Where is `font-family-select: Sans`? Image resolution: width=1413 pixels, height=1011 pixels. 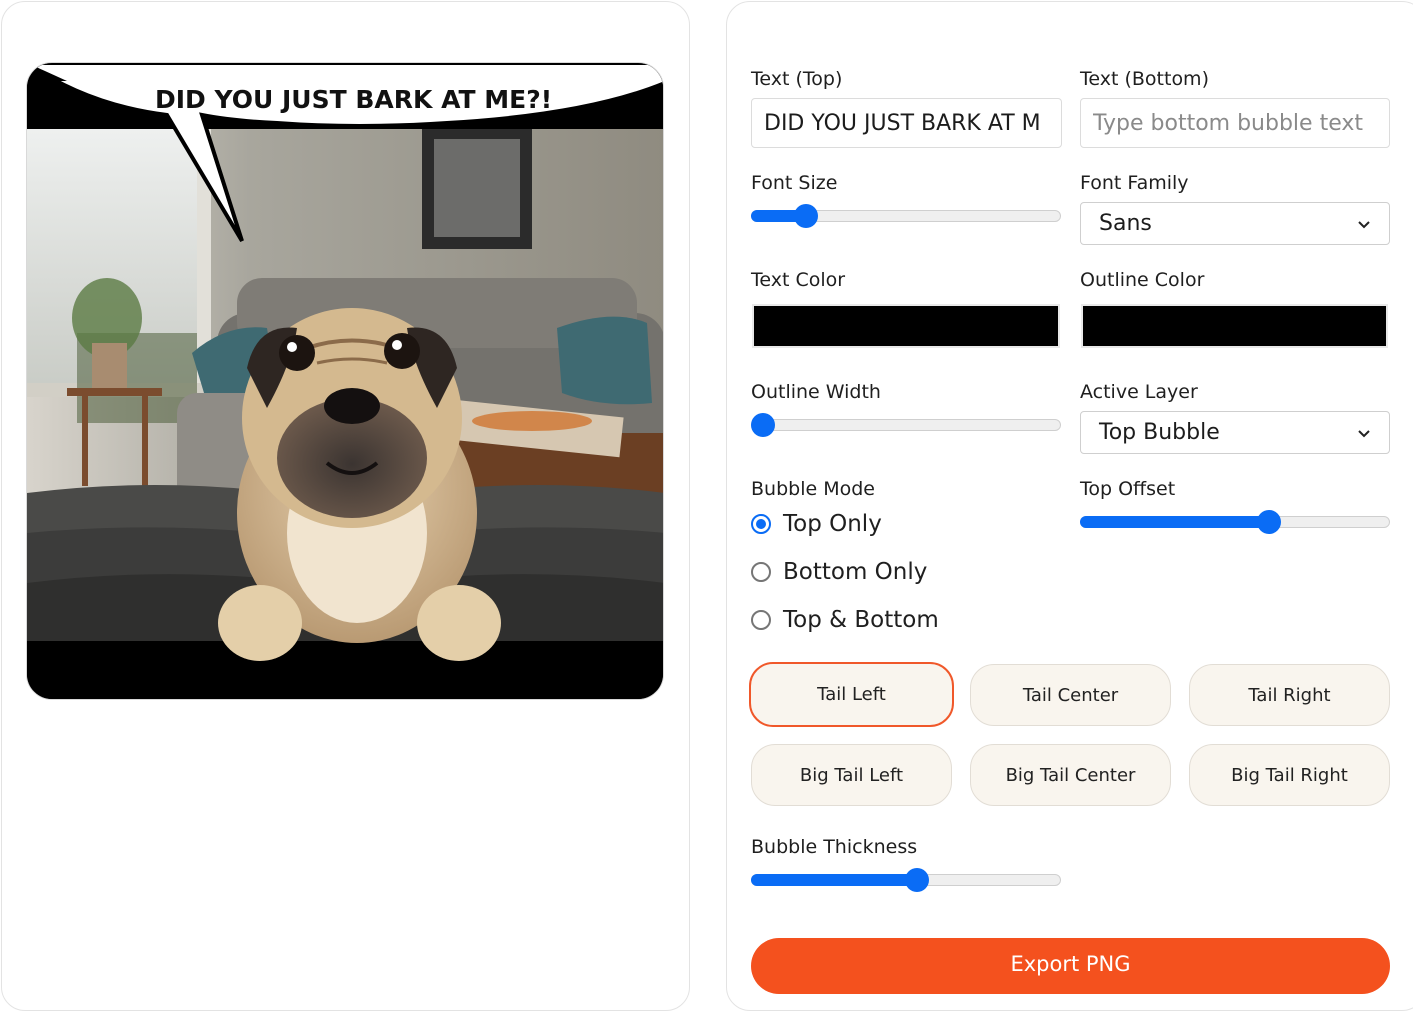 font-family-select: Sans is located at coordinates (1235, 223).